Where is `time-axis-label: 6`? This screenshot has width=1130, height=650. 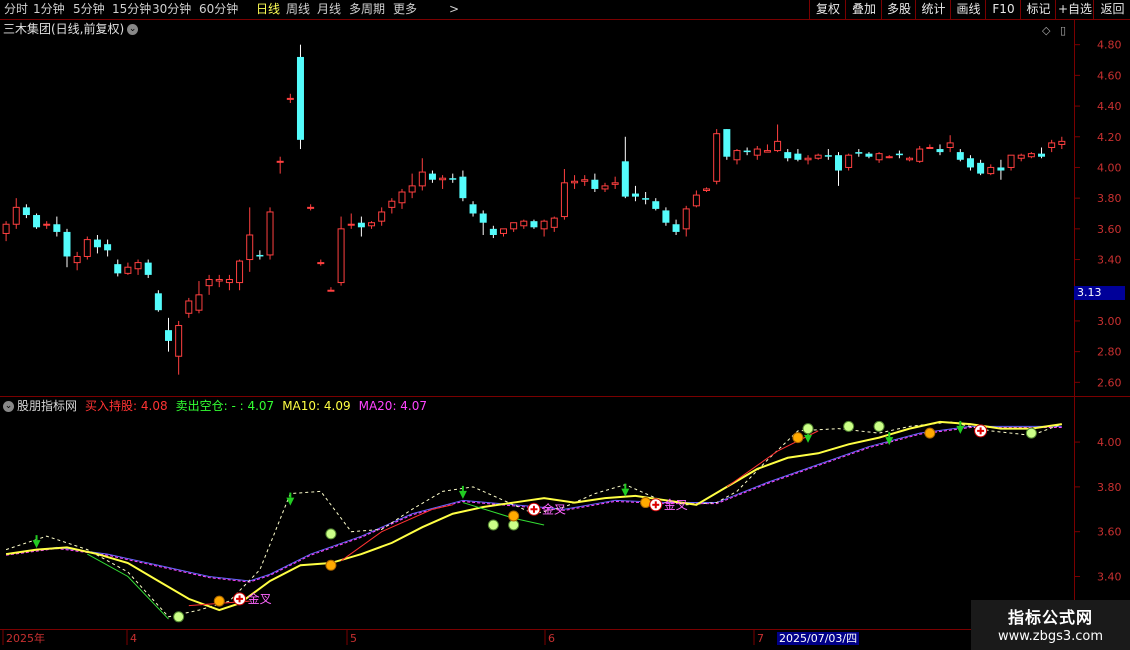
time-axis-label: 6 is located at coordinates (551, 638).